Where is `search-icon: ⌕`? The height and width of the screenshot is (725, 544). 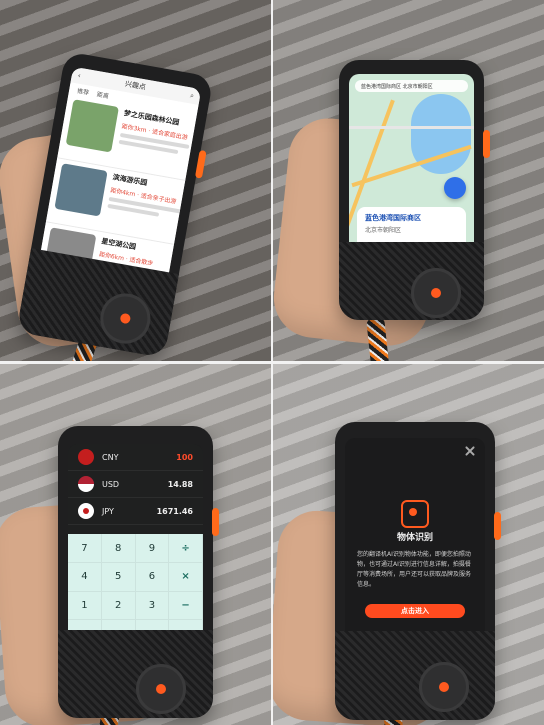
search-icon: ⌕ is located at coordinates (192, 96).